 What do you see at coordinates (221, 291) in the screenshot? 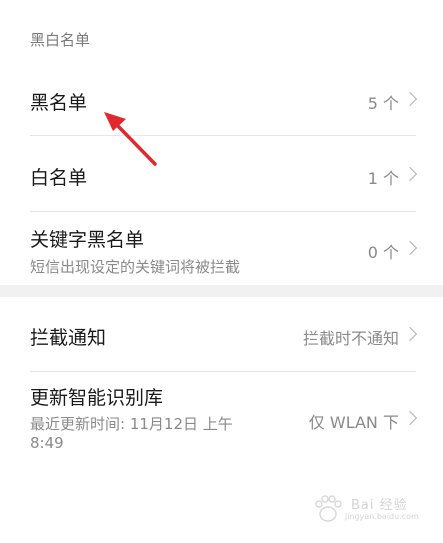
I see `section-gap` at bounding box center [221, 291].